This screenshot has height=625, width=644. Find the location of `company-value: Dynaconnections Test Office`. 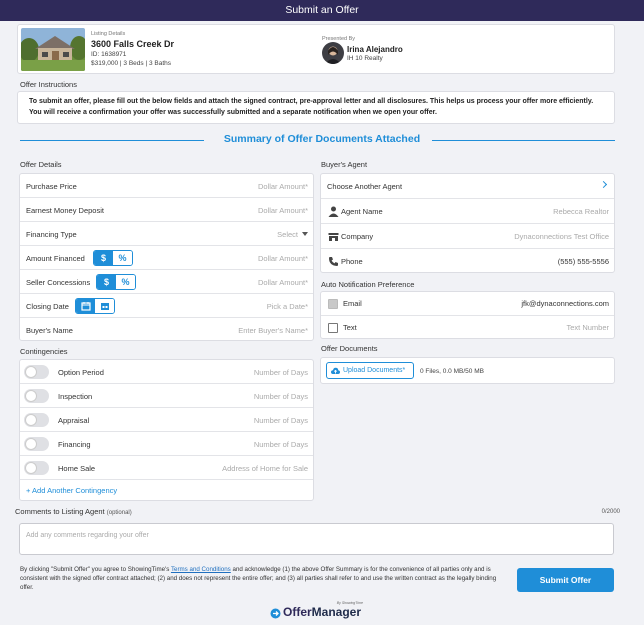

company-value: Dynaconnections Test Office is located at coordinates (561, 236).